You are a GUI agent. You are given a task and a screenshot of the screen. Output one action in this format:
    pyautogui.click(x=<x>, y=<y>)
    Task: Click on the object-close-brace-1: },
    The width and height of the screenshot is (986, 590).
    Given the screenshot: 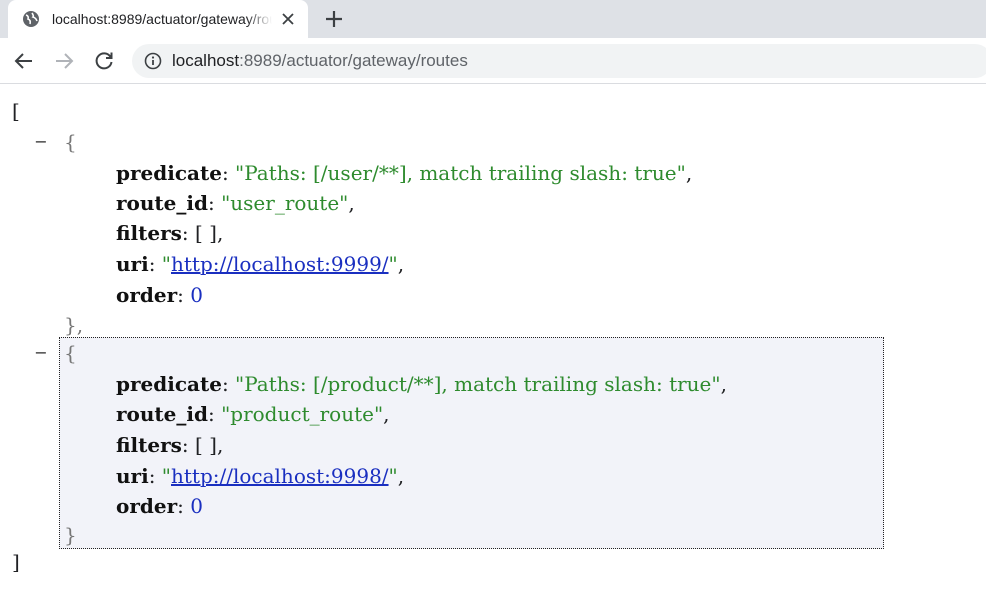 What is the action you would take?
    pyautogui.click(x=74, y=325)
    